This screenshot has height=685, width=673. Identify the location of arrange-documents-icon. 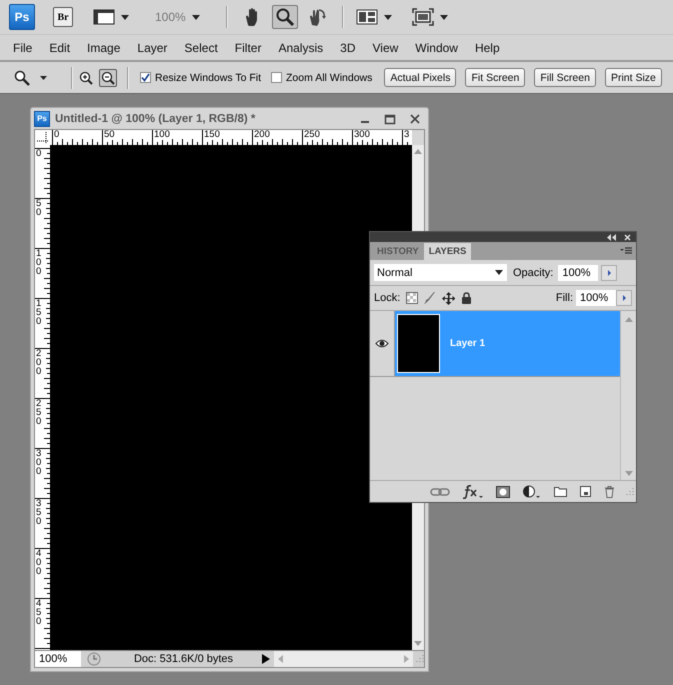
(367, 17).